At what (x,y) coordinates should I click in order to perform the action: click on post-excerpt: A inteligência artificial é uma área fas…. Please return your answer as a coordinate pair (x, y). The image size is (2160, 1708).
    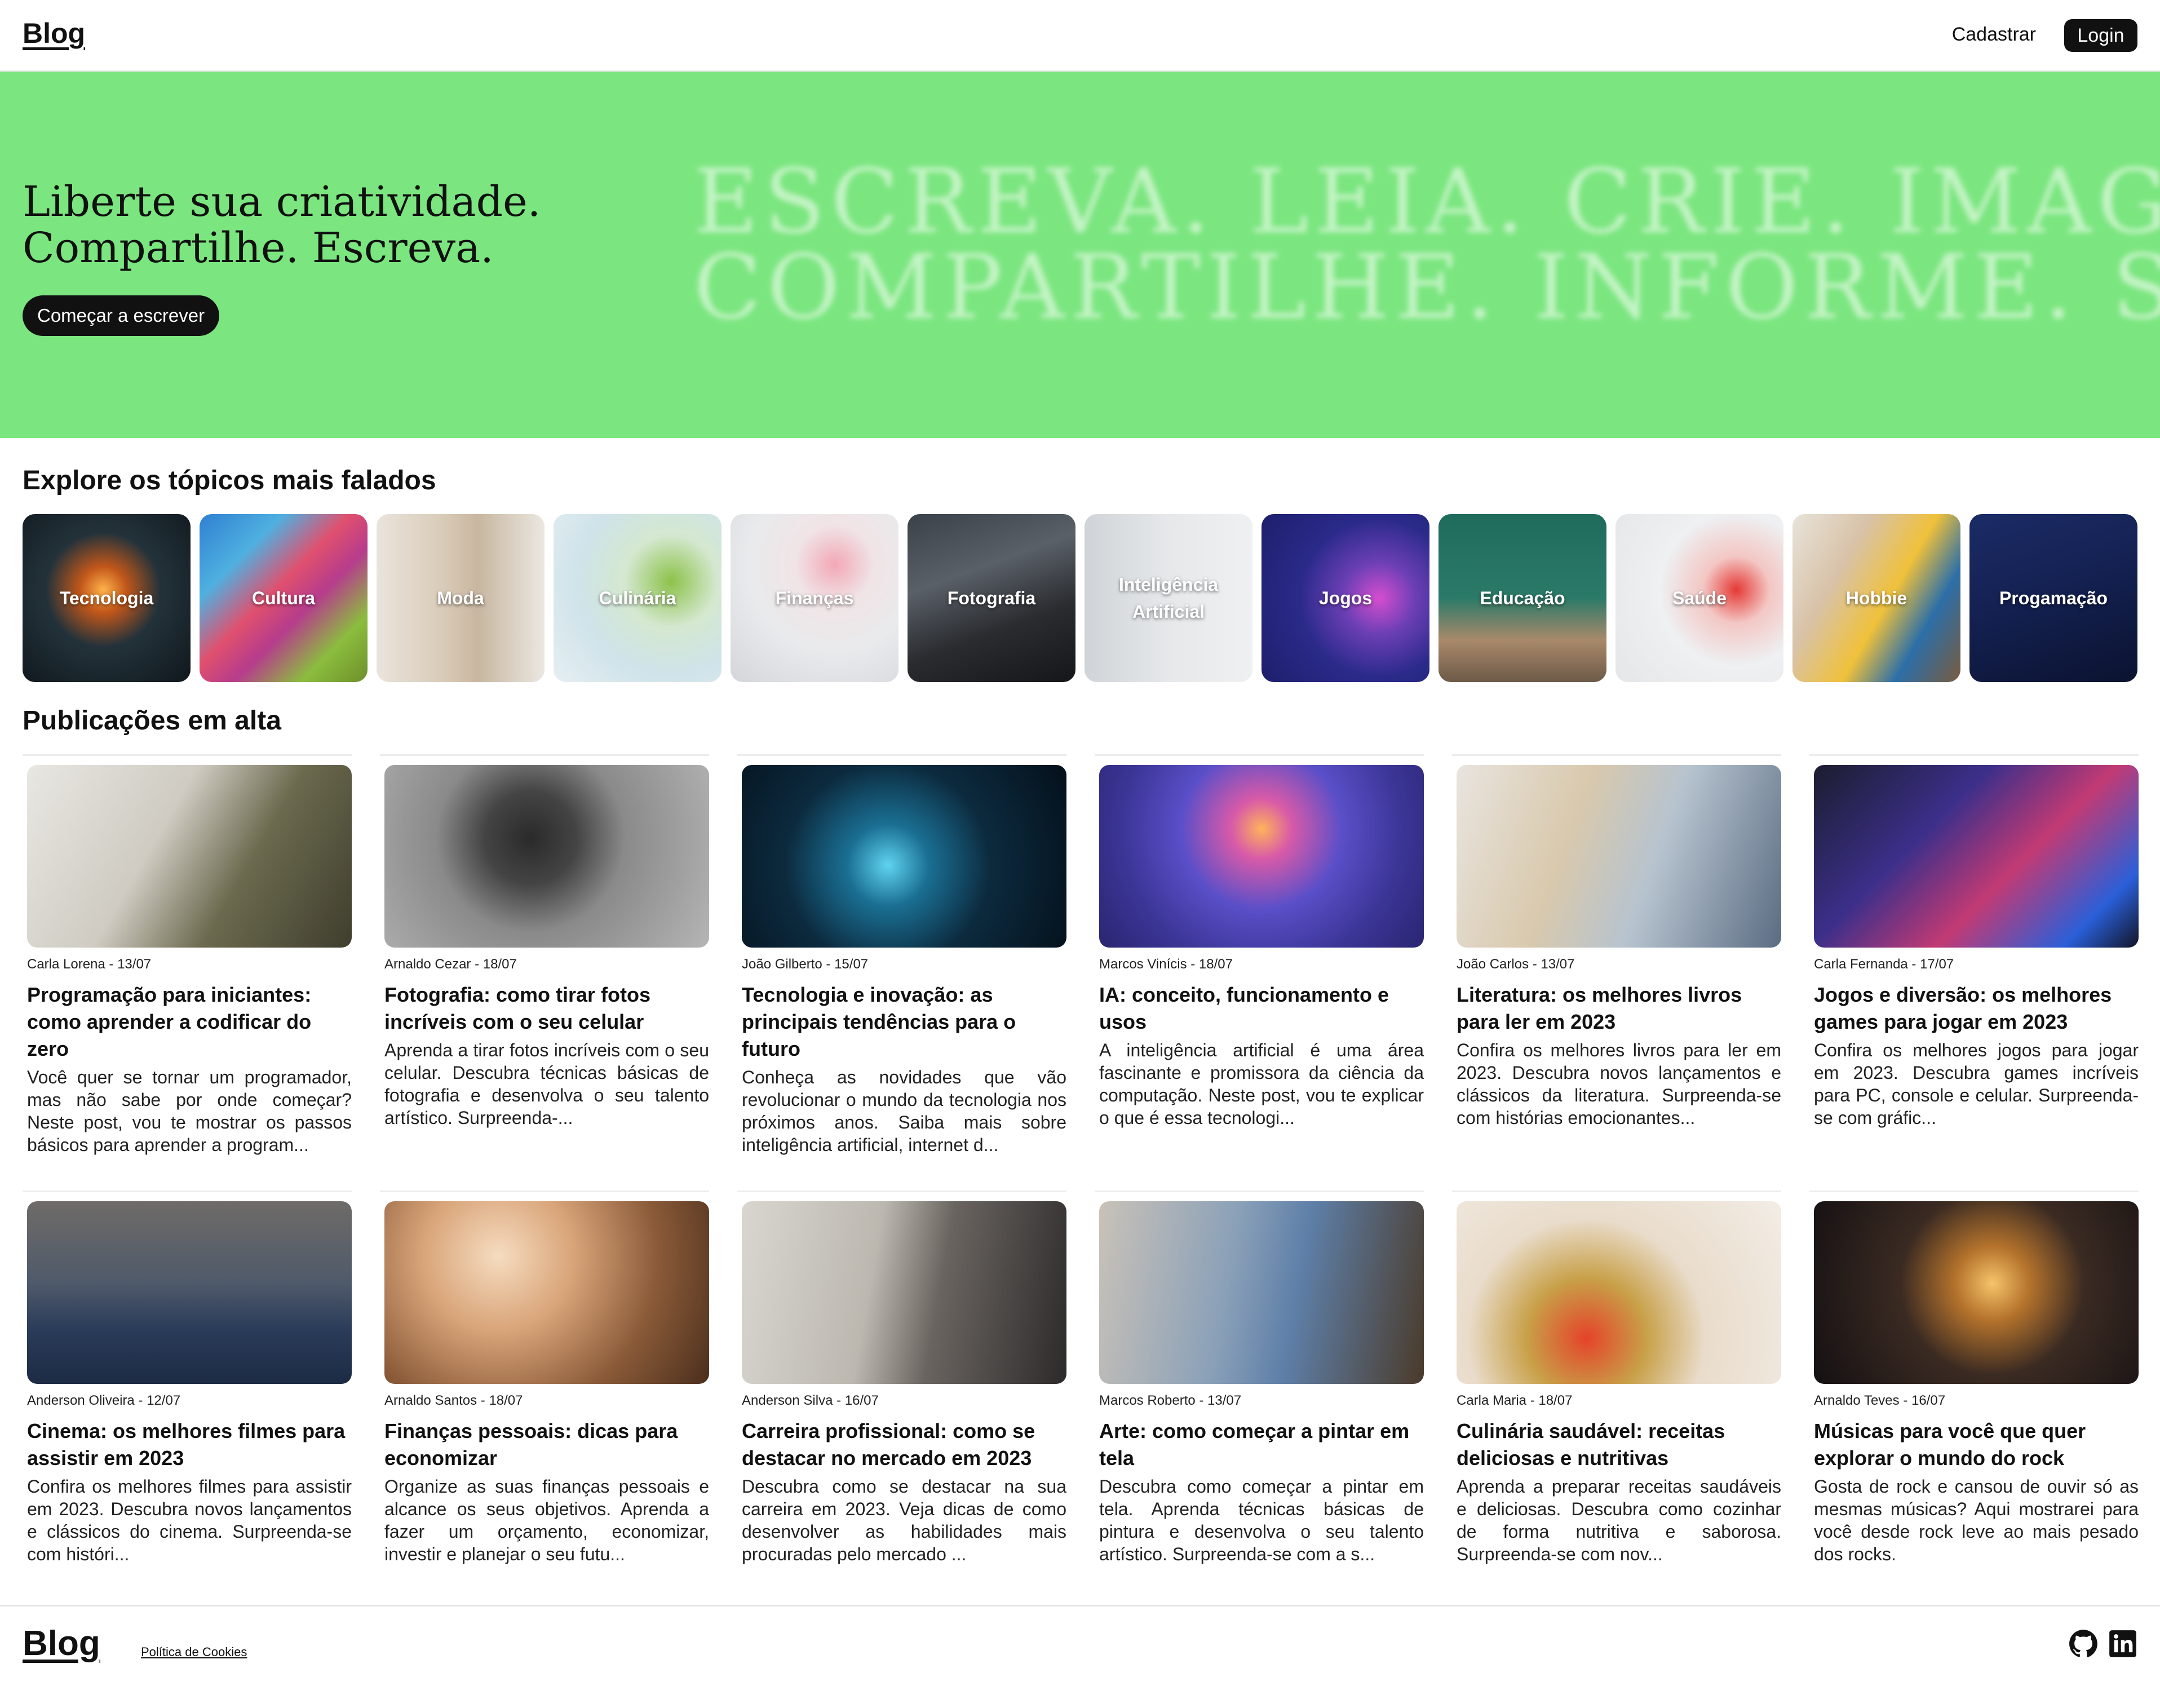
    Looking at the image, I should click on (1262, 1084).